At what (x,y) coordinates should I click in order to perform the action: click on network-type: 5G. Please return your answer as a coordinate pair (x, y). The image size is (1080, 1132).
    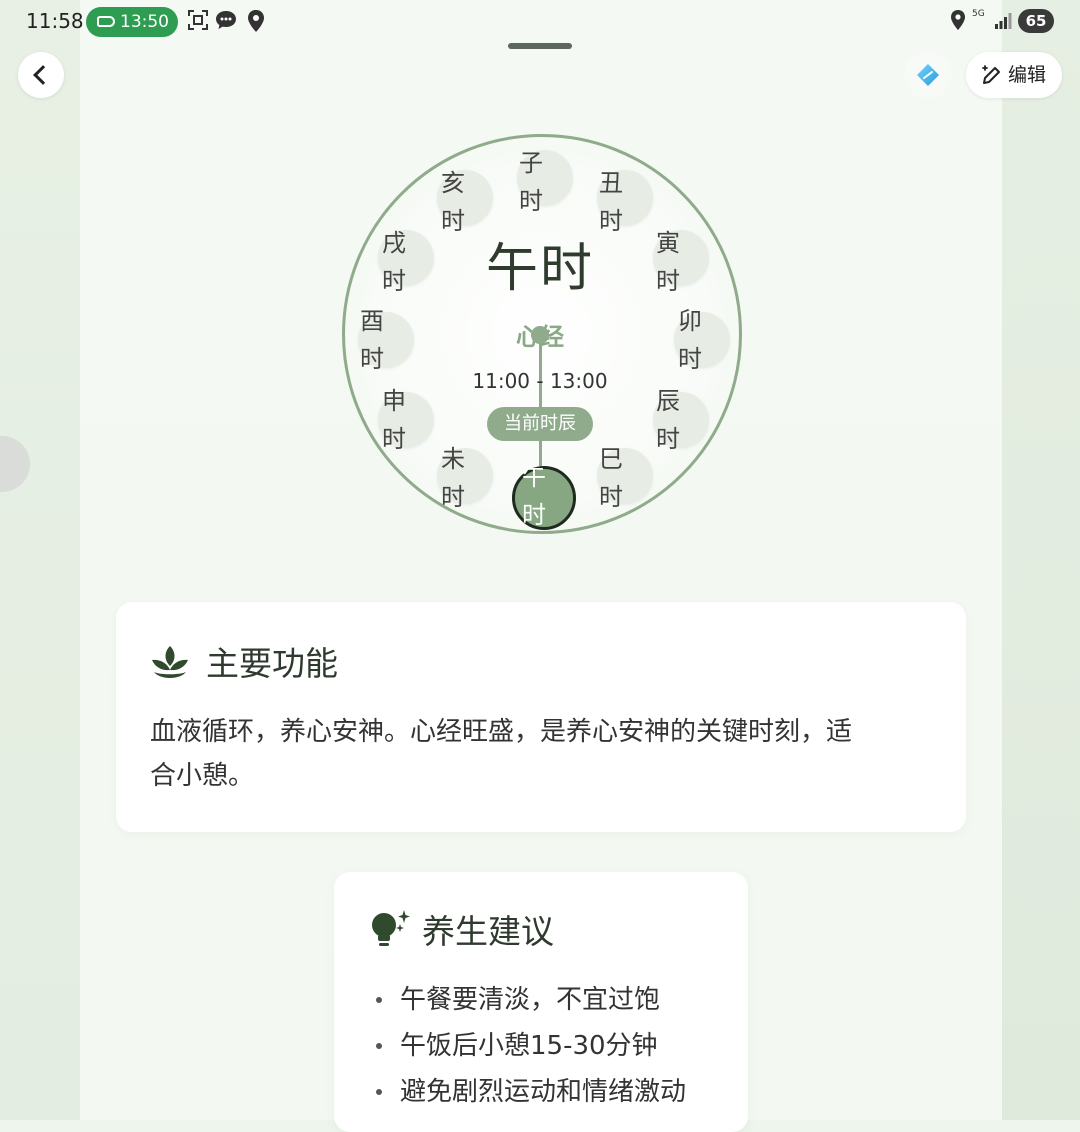
    Looking at the image, I should click on (978, 14).